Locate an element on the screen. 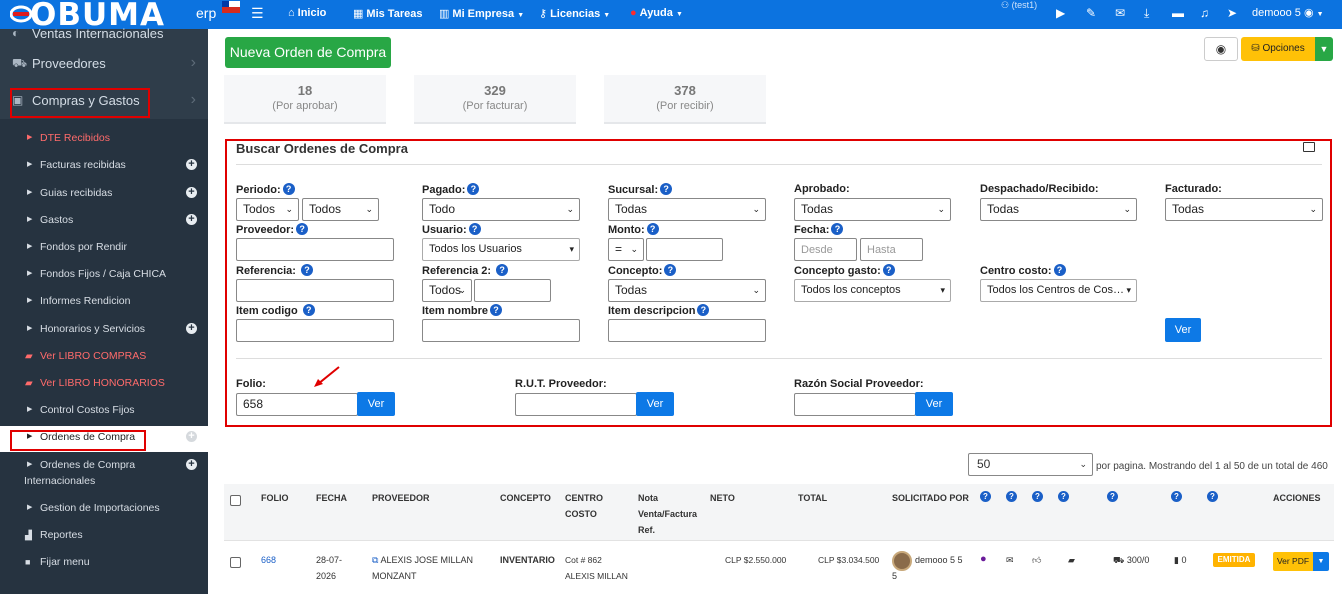 The height and width of the screenshot is (594, 1342). aprobado-select: Todas ⌄ is located at coordinates (872, 209).